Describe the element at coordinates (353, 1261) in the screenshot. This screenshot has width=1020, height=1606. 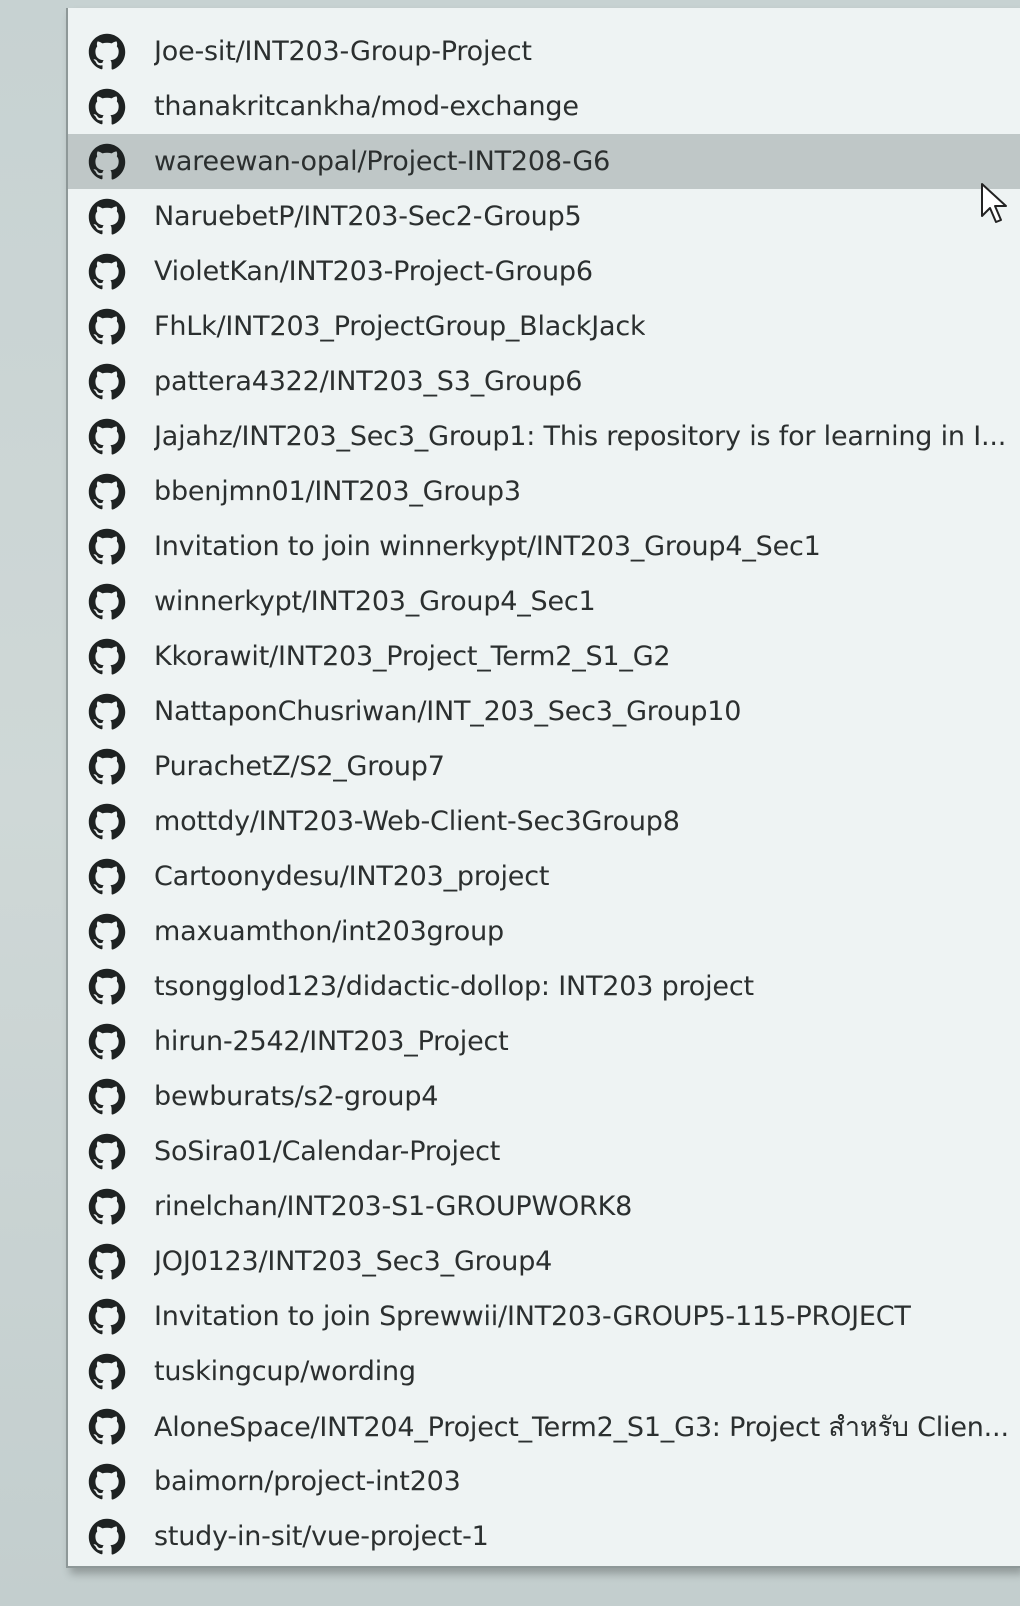
I see `suggestion-label: JOJ0123/INT203_Sec3_Group4` at that location.